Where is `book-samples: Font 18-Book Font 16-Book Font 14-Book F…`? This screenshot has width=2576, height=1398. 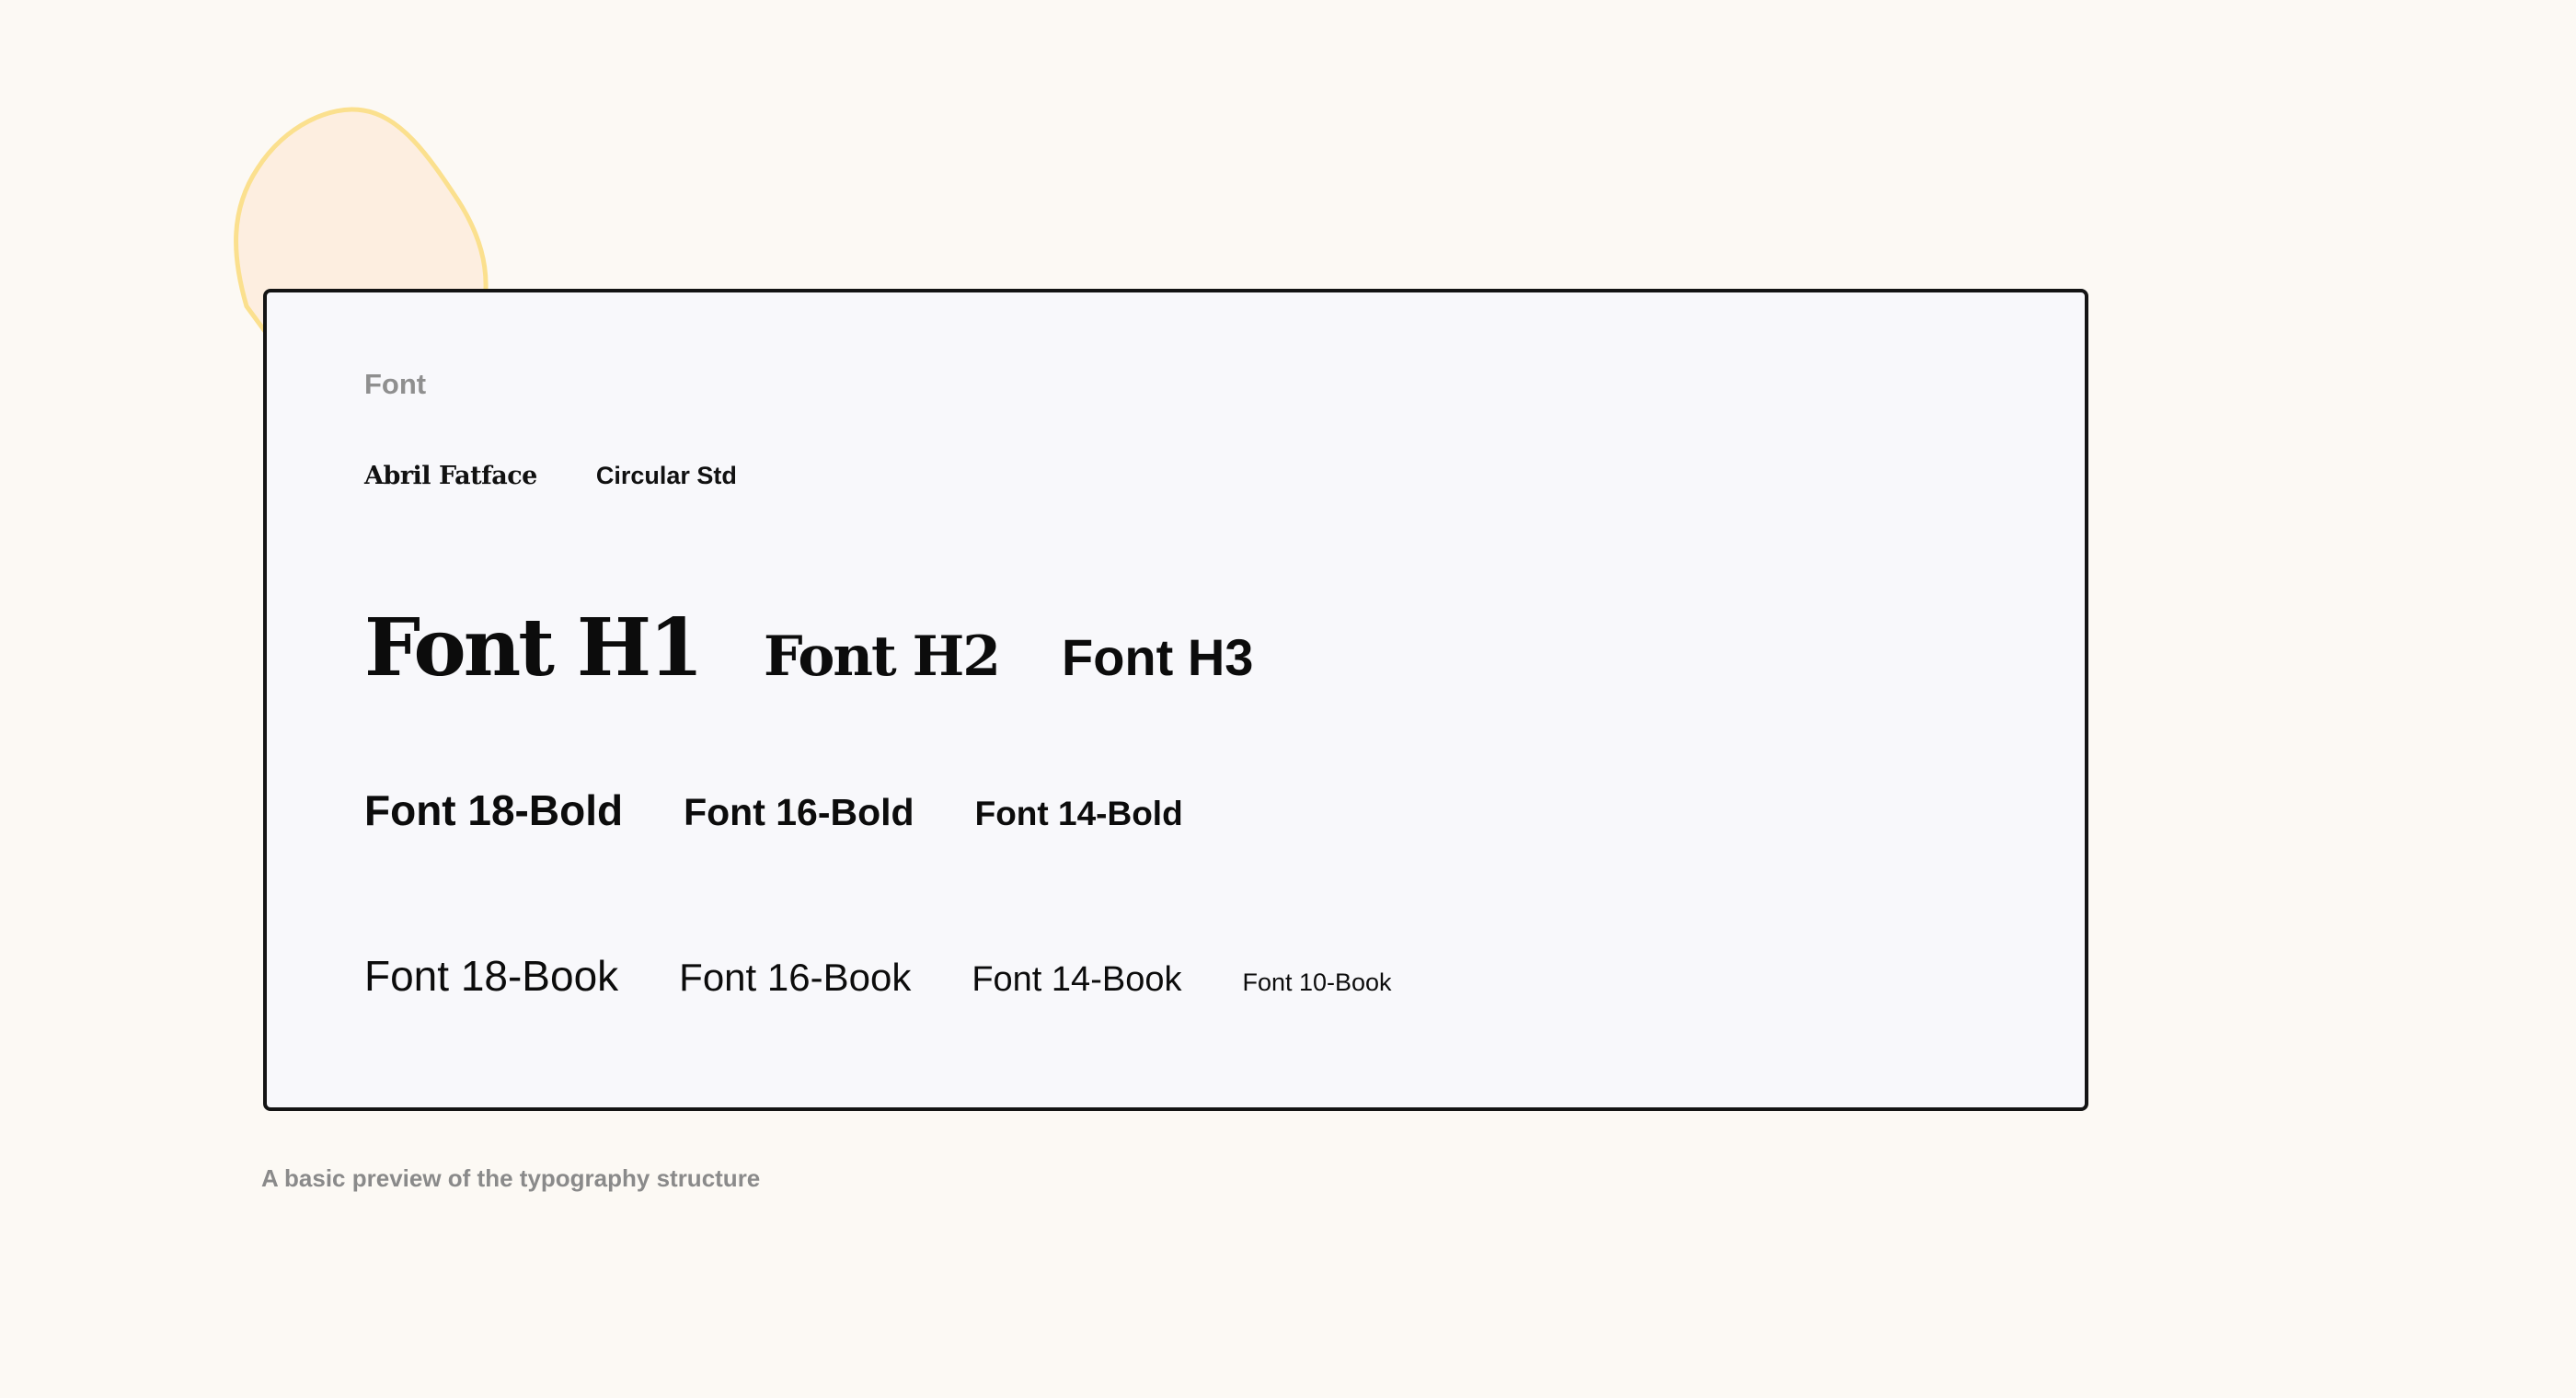 book-samples: Font 18-Book Font 16-Book Font 14-Book F… is located at coordinates (878, 976).